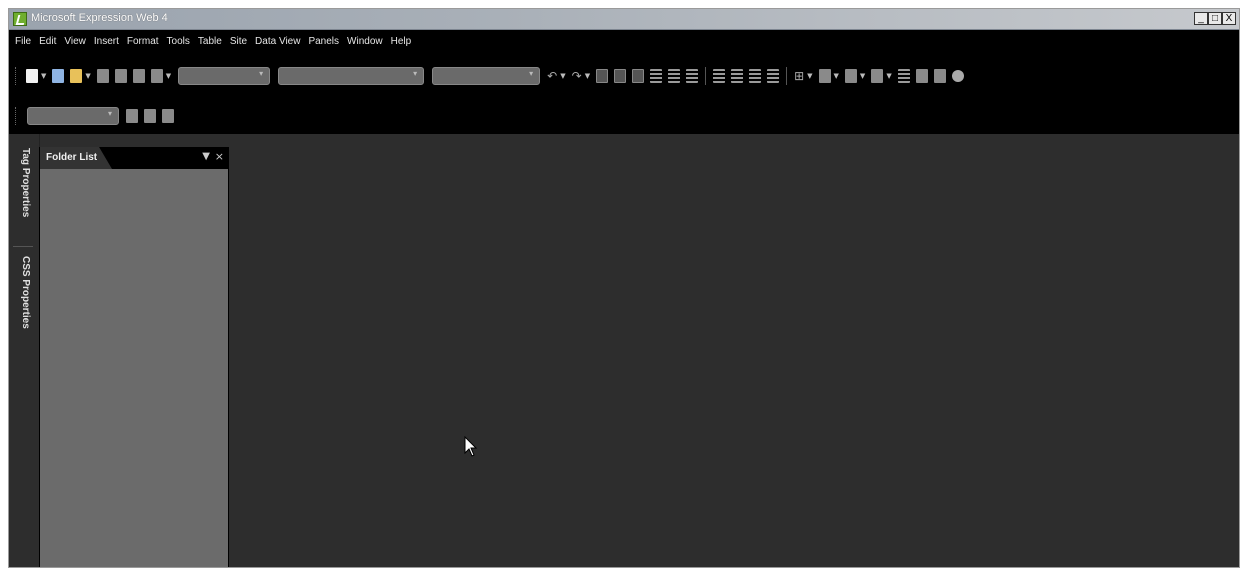 Image resolution: width=1241 pixels, height=568 pixels. Describe the element at coordinates (156, 76) in the screenshot. I see `preview-in-browser-icon` at that location.